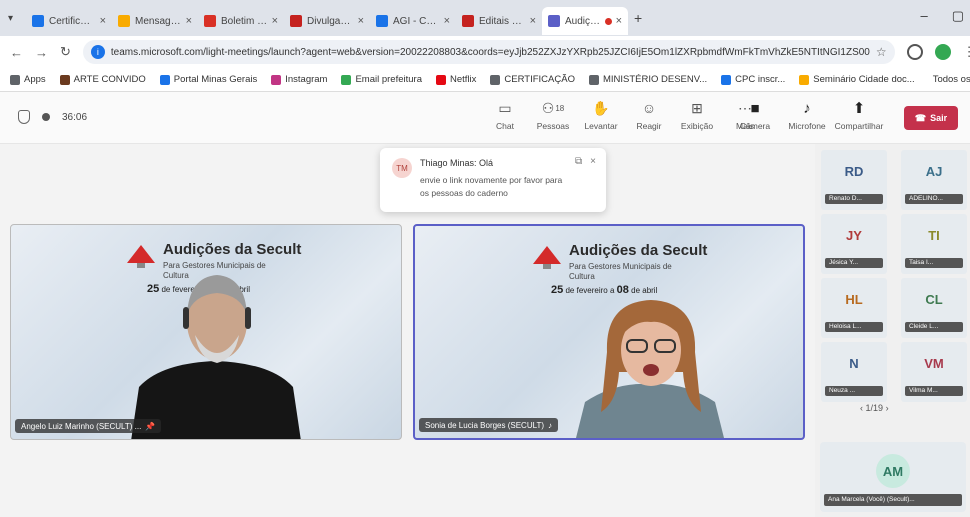 This screenshot has width=970, height=517. I want to click on slide-title: Audições da Secult, so click(232, 249).